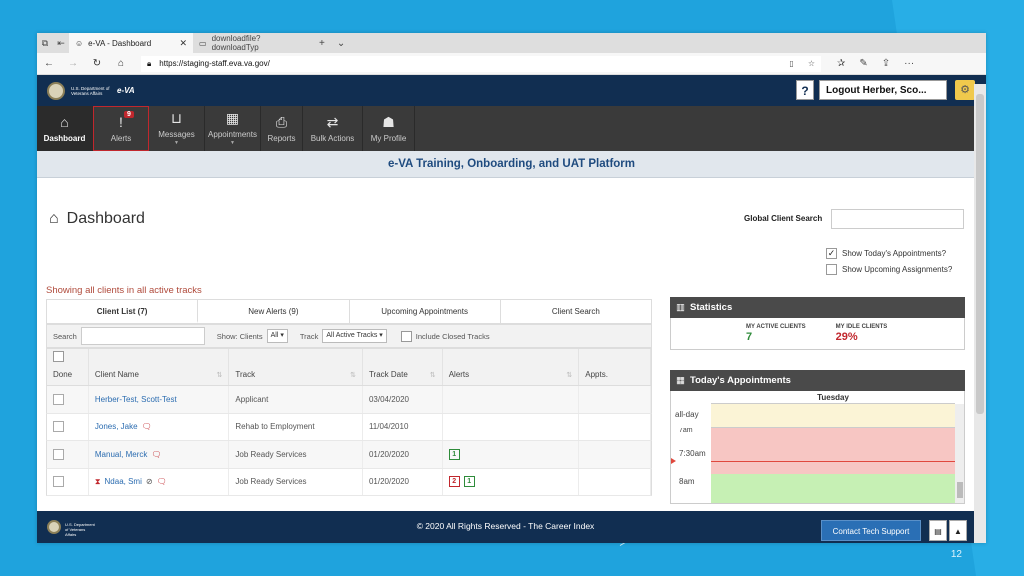 The image size is (1024, 576). Describe the element at coordinates (296, 367) in the screenshot. I see `col-track: Track ⇅` at that location.